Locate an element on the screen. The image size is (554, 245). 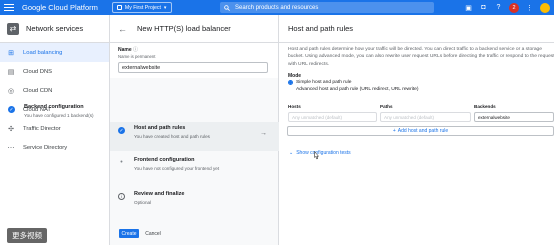
step-title: Frontend configuration is located at coordinates (164, 160).